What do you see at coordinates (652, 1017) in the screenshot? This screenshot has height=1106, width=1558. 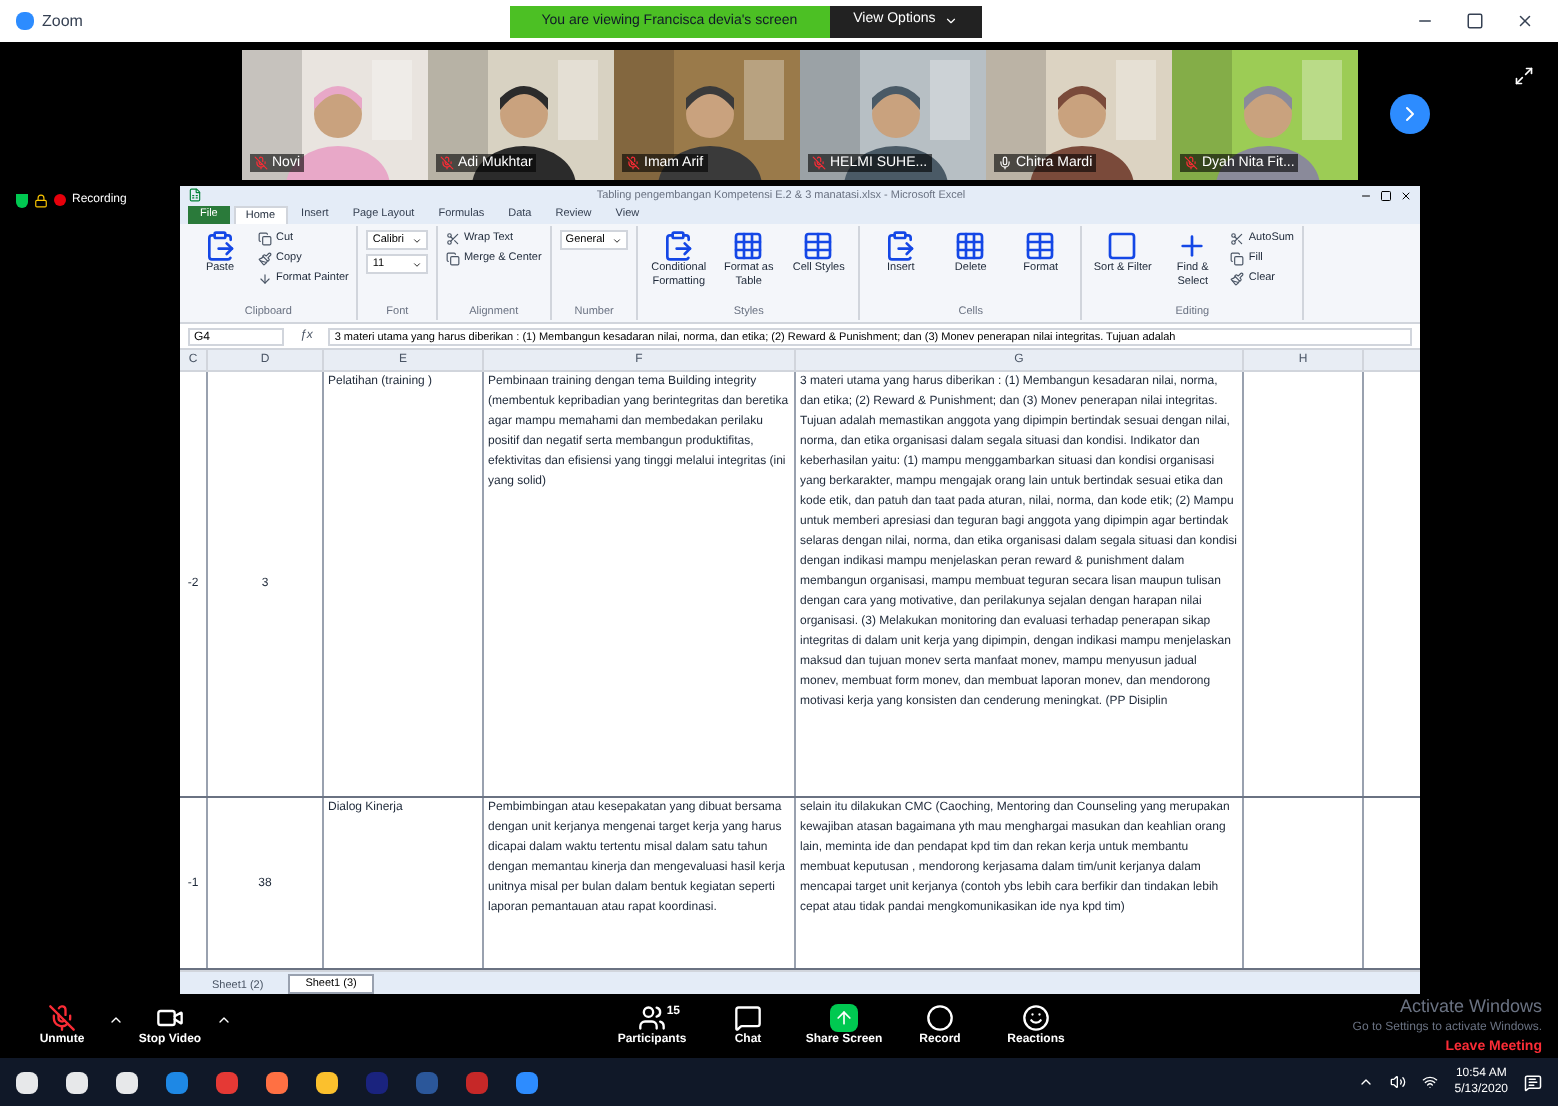 I see `people-icon` at bounding box center [652, 1017].